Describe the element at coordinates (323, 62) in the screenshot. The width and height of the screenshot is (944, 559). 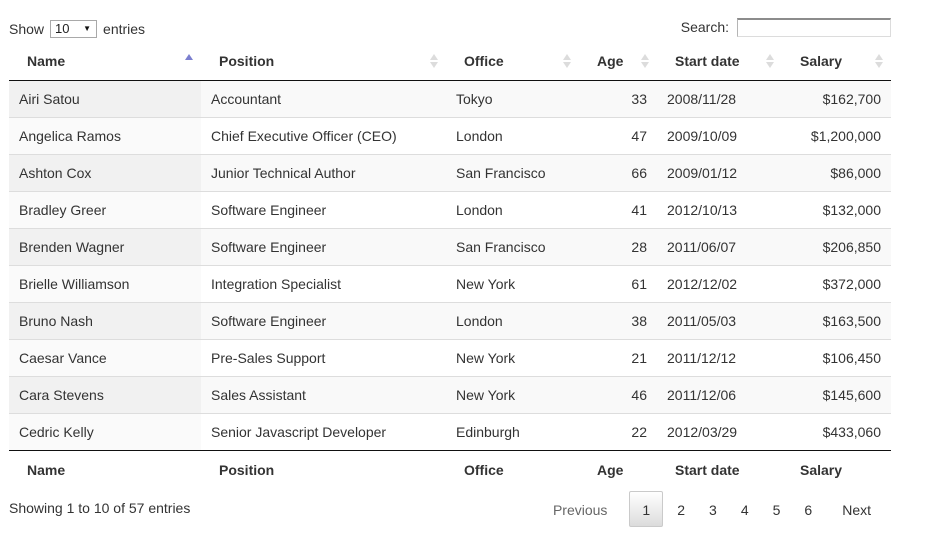
I see `column-header-position: Position` at that location.